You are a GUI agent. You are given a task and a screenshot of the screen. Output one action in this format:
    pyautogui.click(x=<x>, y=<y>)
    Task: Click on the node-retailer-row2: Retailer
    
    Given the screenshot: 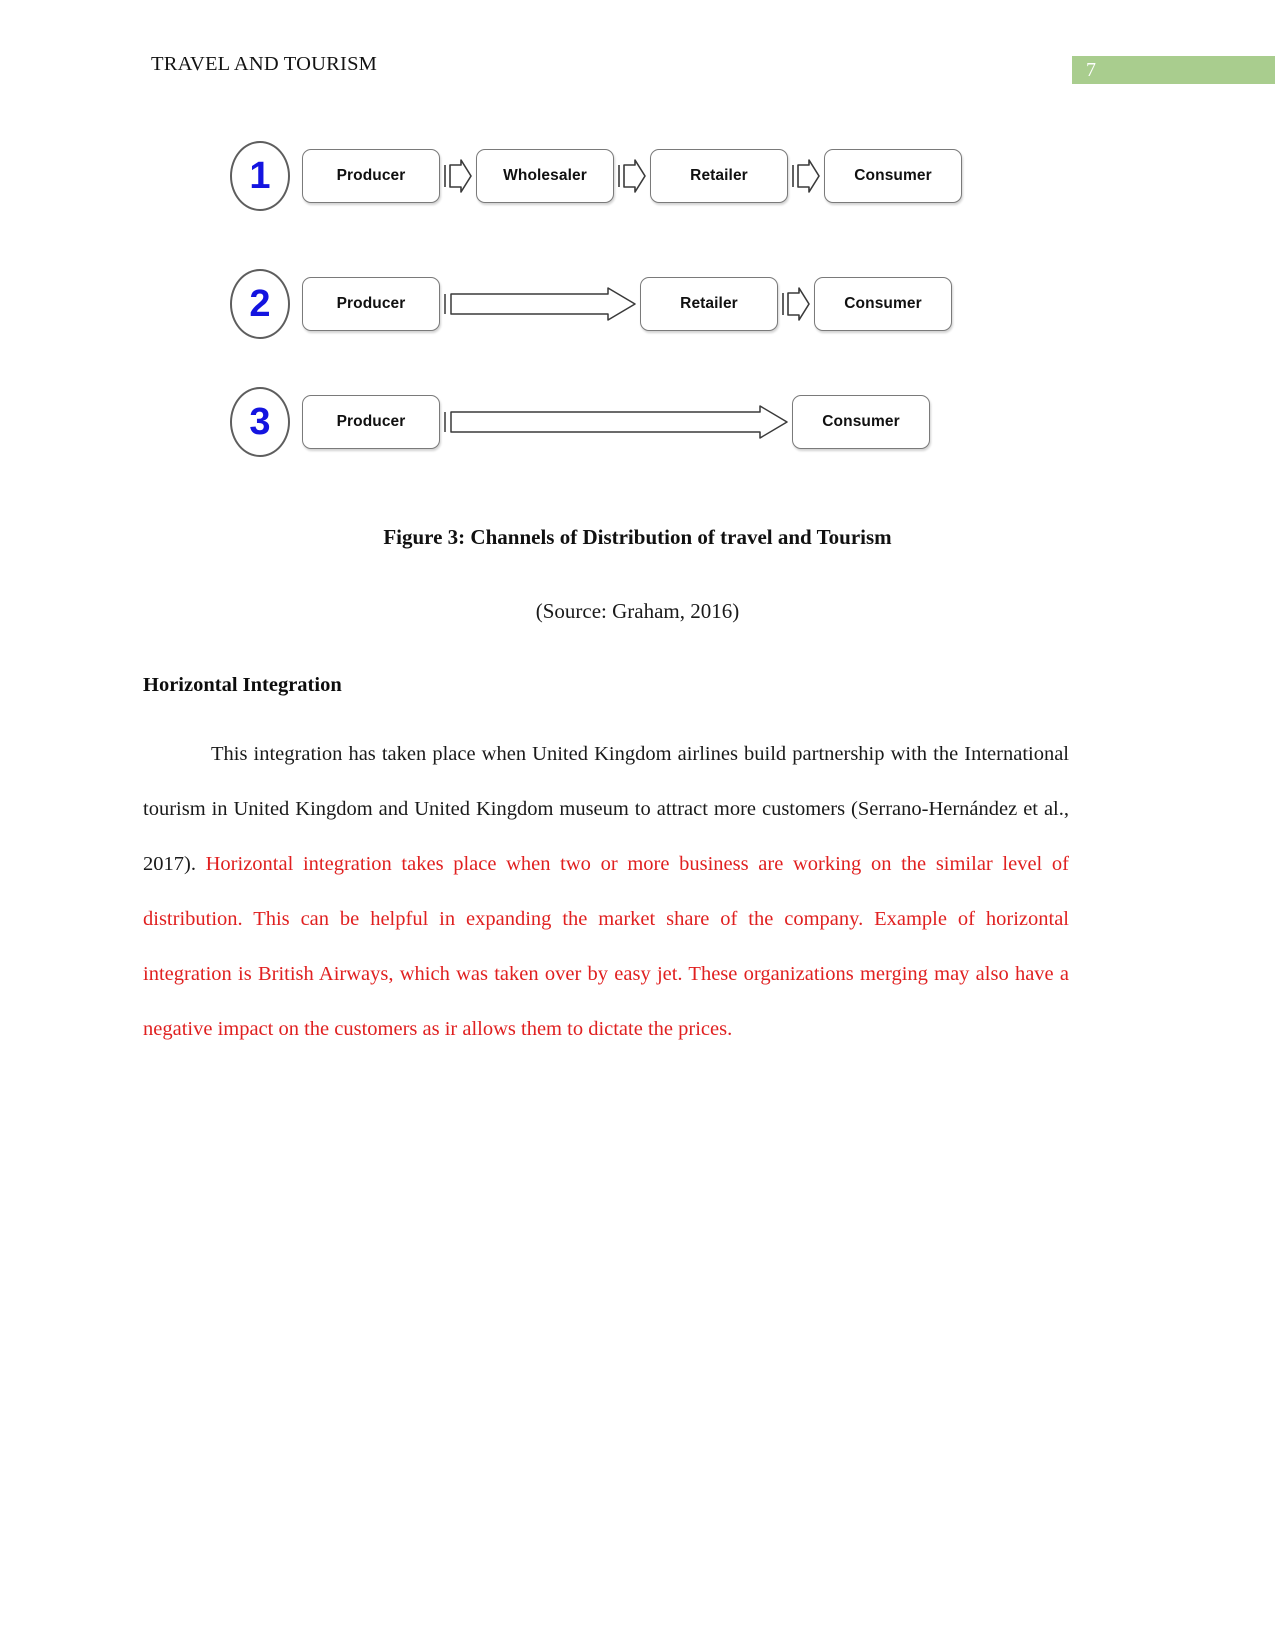 What is the action you would take?
    pyautogui.click(x=709, y=304)
    